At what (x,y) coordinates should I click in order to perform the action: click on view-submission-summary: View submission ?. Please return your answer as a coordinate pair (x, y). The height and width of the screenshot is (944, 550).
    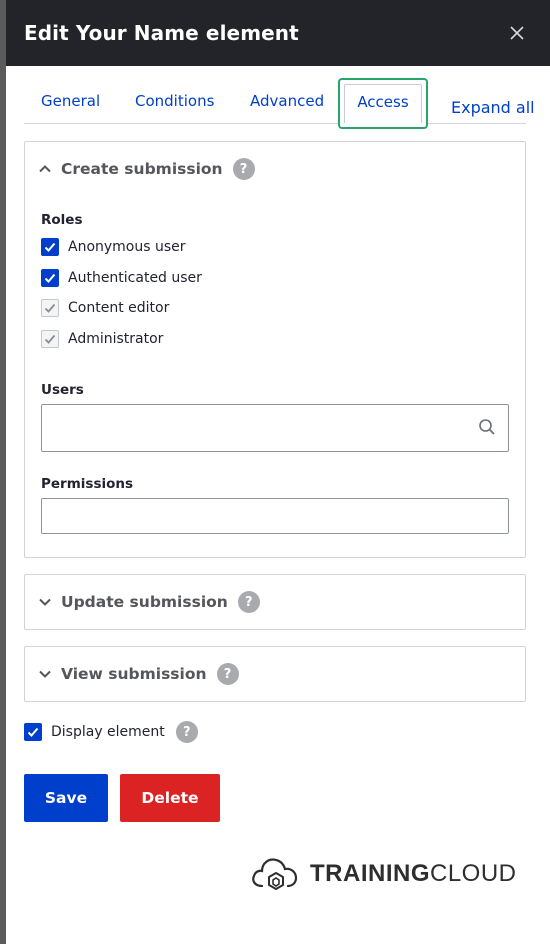
    Looking at the image, I should click on (138, 674).